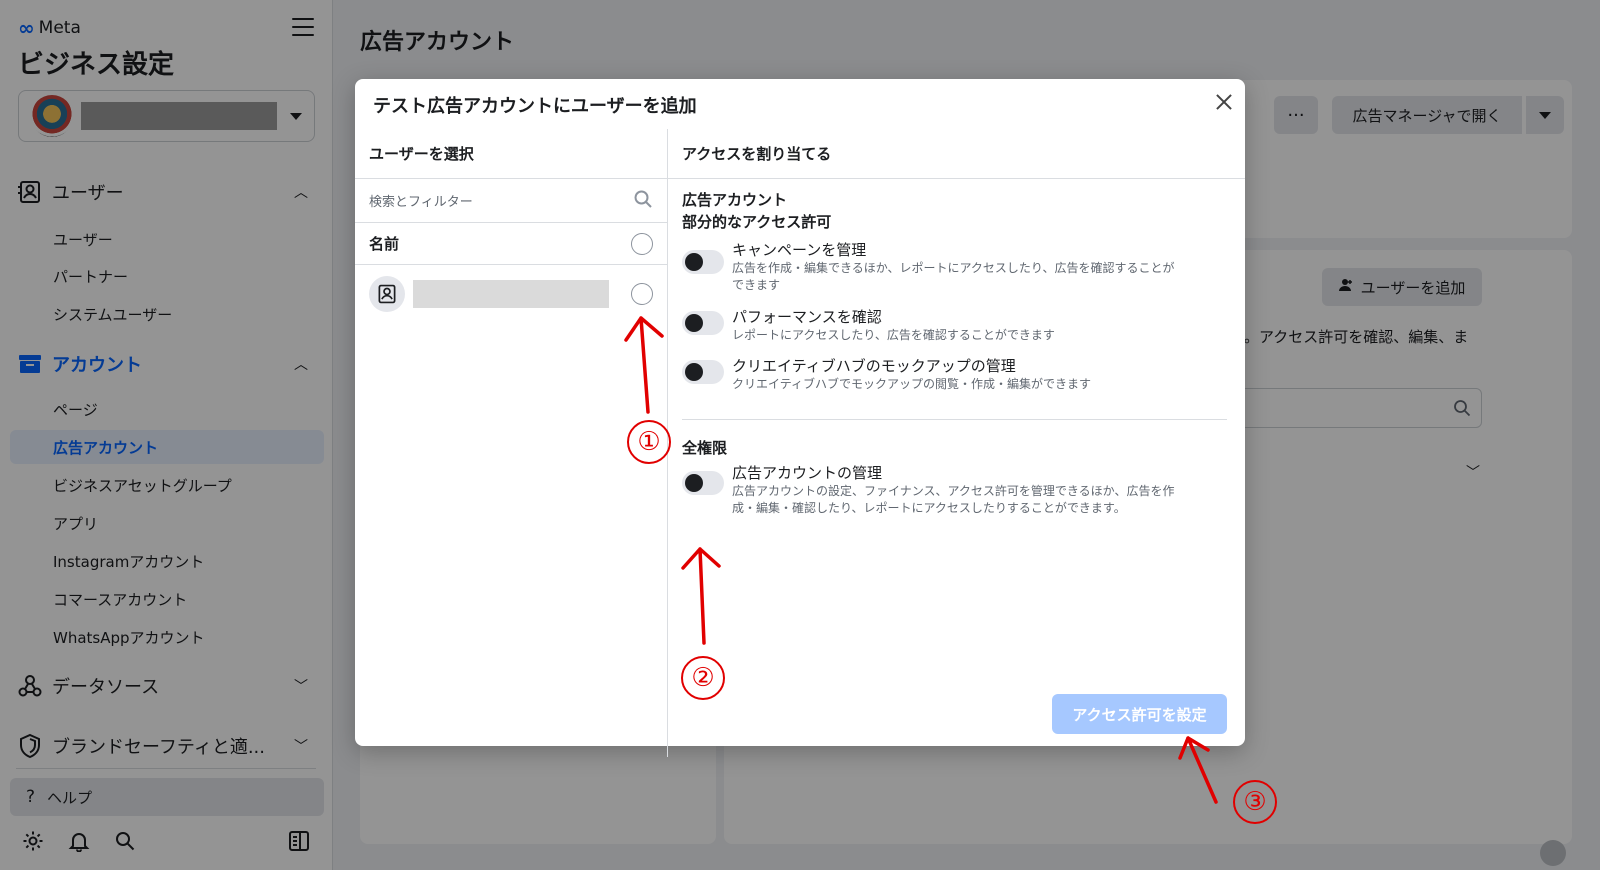  Describe the element at coordinates (757, 222) in the screenshot. I see `group-subtitle: 部分的なアクセス許可` at that location.